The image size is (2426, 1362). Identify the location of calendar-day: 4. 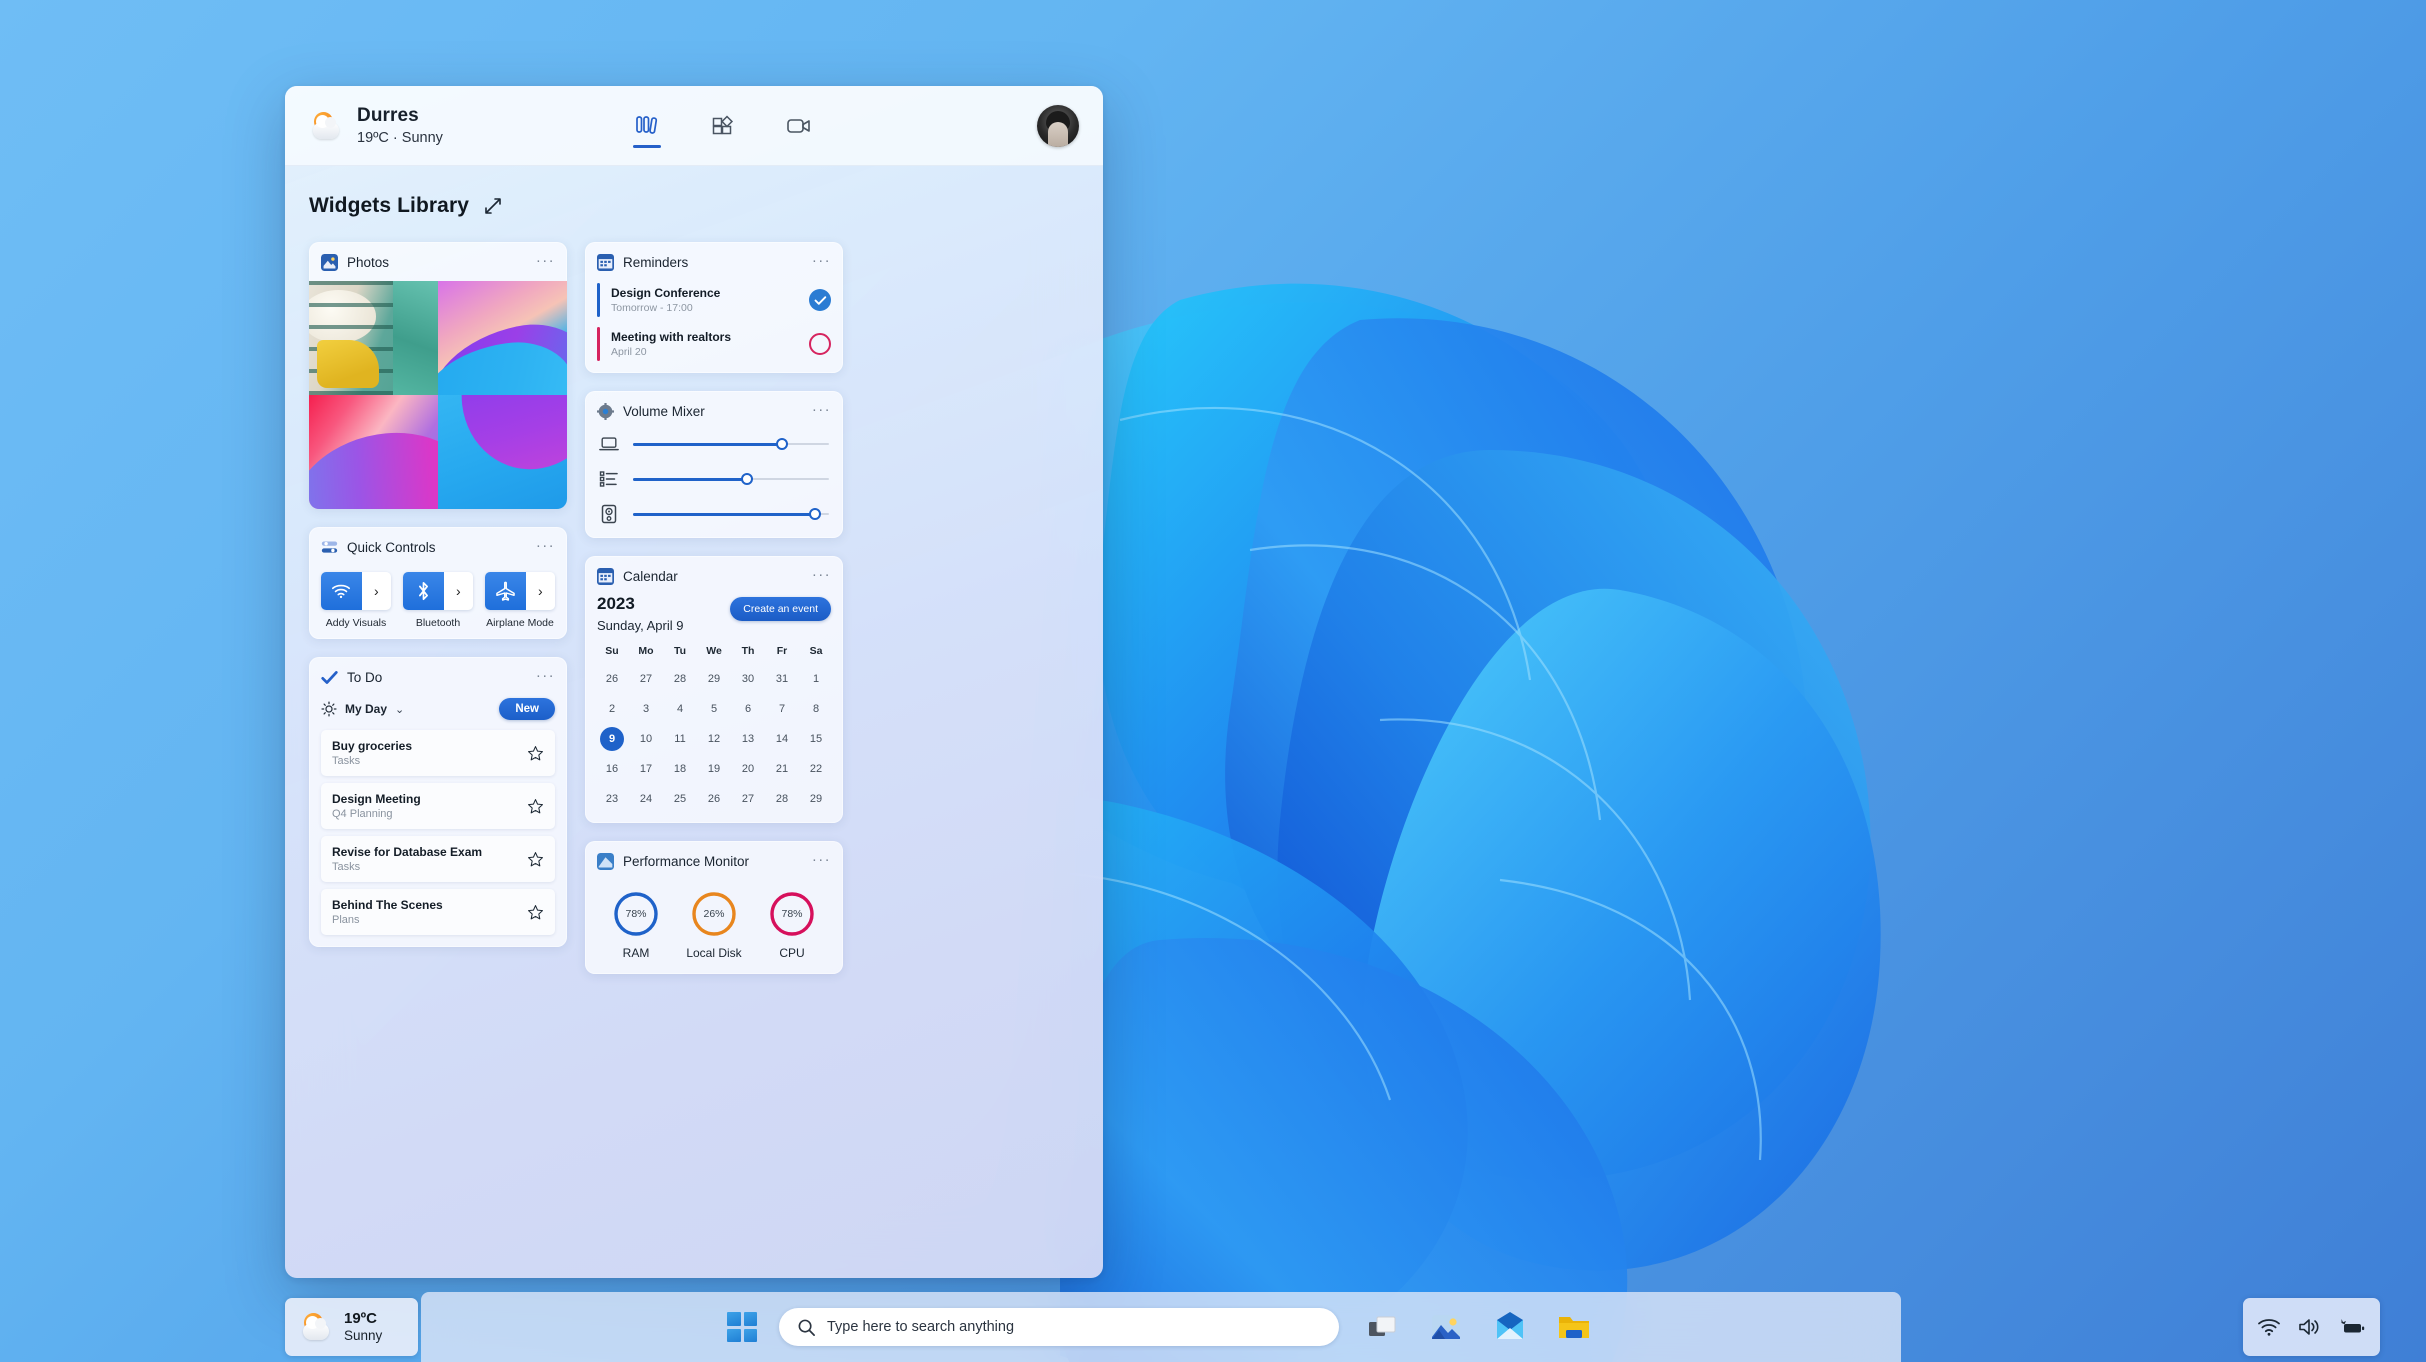
(680, 709).